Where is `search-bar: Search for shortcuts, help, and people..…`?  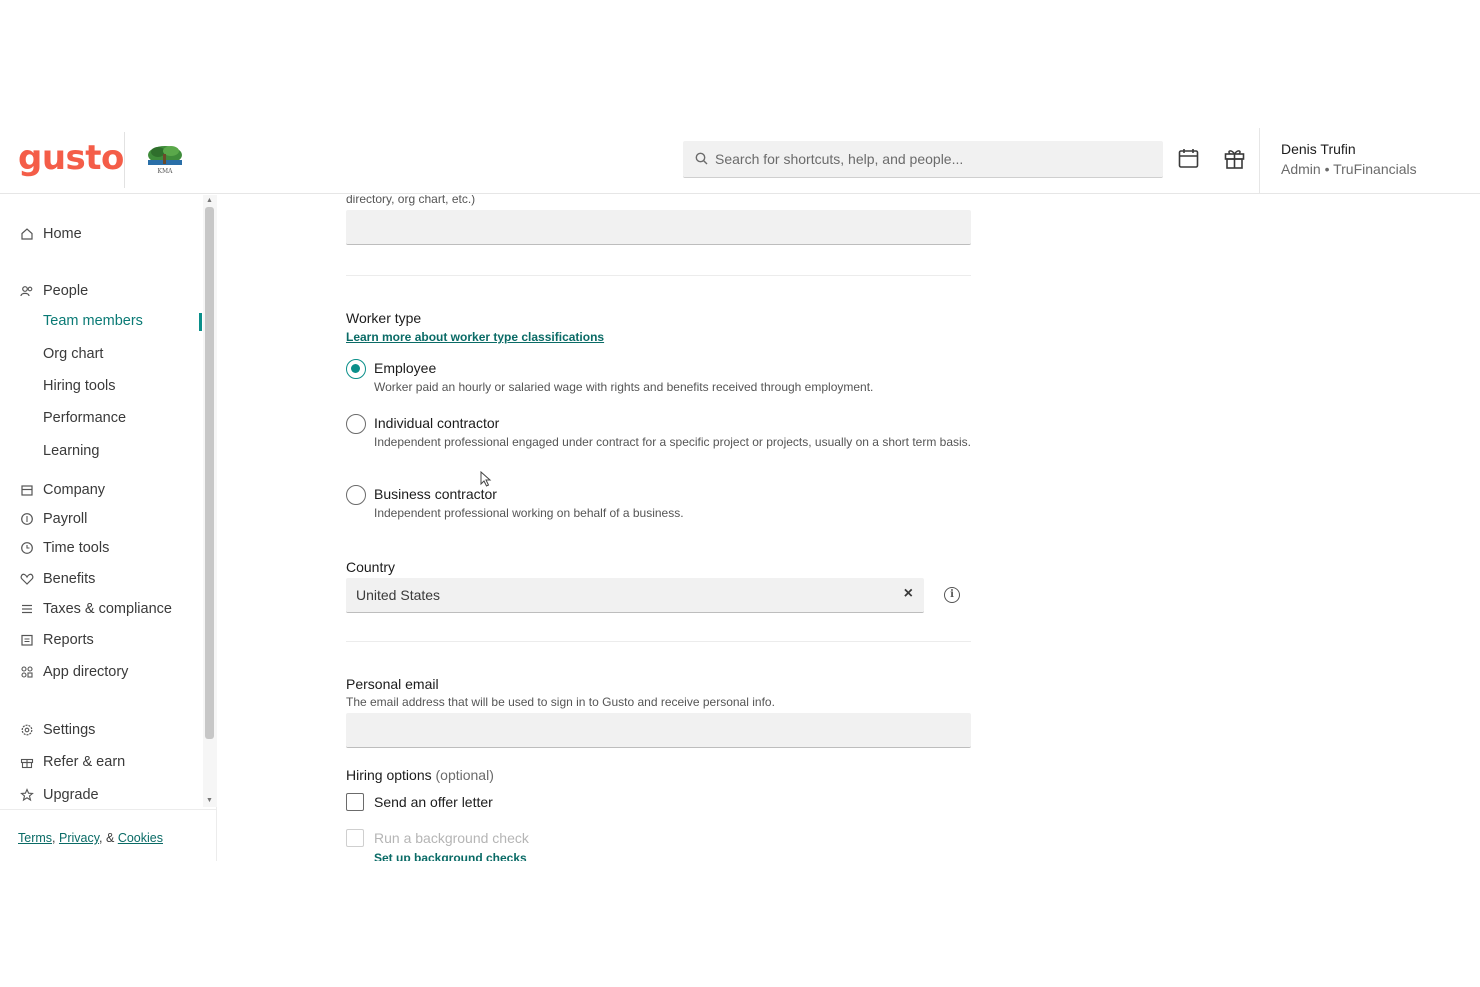 search-bar: Search for shortcuts, help, and people..… is located at coordinates (923, 159).